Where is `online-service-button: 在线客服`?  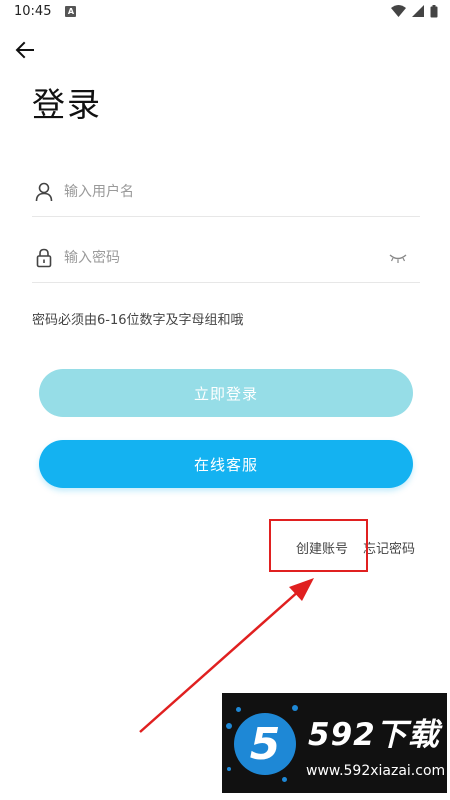
online-service-button: 在线客服 is located at coordinates (226, 464).